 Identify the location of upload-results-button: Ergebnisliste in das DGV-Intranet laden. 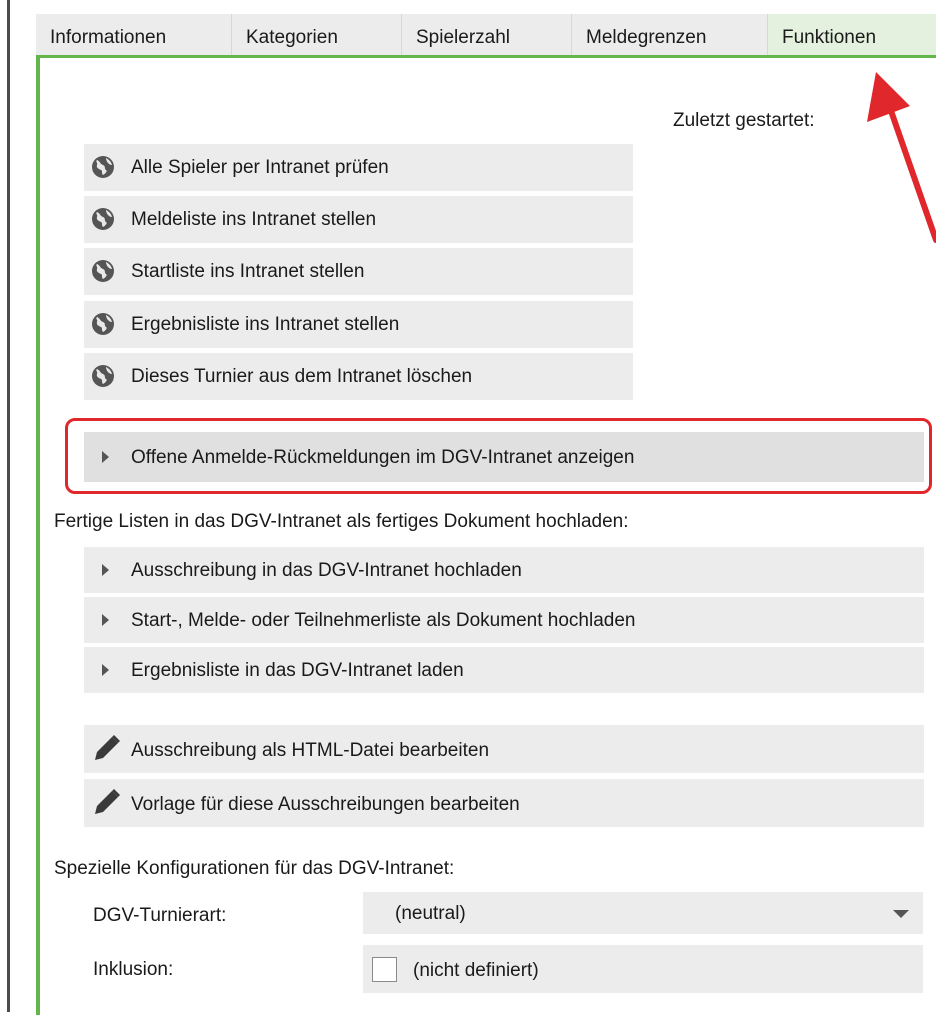
(504, 670).